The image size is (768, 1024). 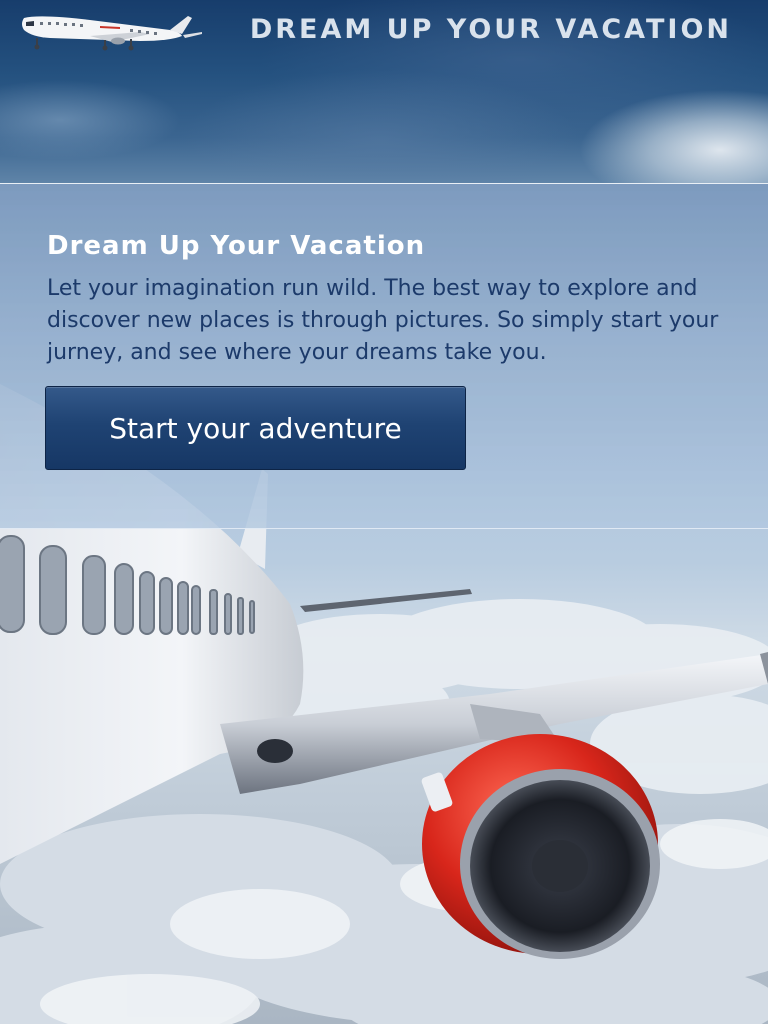 What do you see at coordinates (236, 246) in the screenshot?
I see `info-heading: Dream Up Your Vacation` at bounding box center [236, 246].